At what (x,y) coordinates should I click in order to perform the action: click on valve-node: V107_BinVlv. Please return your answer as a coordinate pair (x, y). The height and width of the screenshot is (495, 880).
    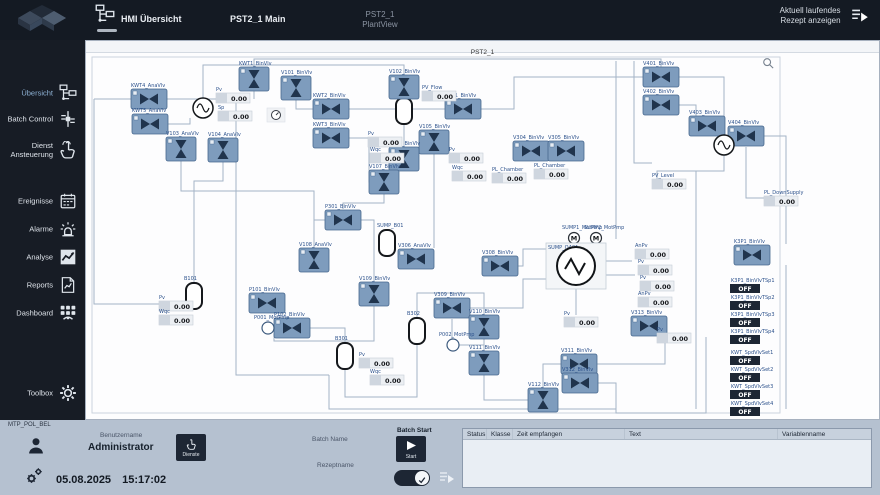
    Looking at the image, I should click on (384, 179).